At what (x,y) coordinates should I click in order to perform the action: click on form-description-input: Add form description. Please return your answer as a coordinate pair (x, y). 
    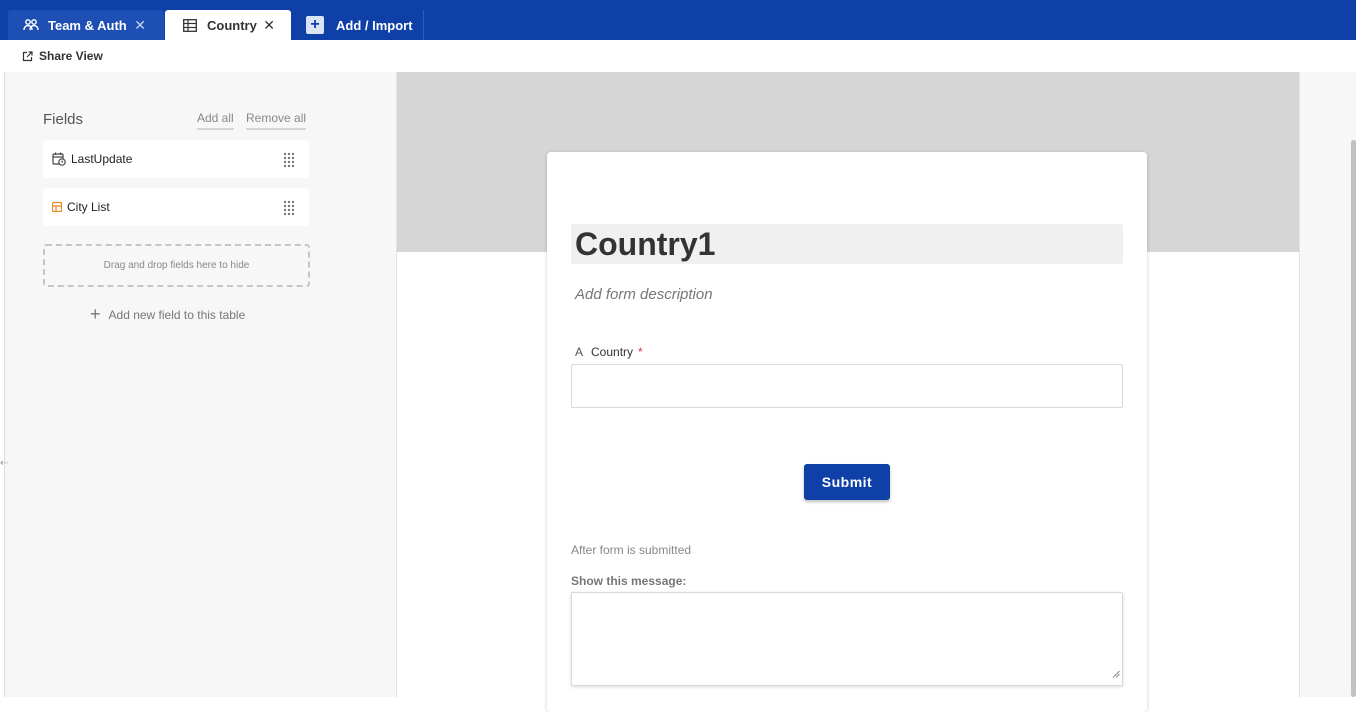
    Looking at the image, I should click on (644, 294).